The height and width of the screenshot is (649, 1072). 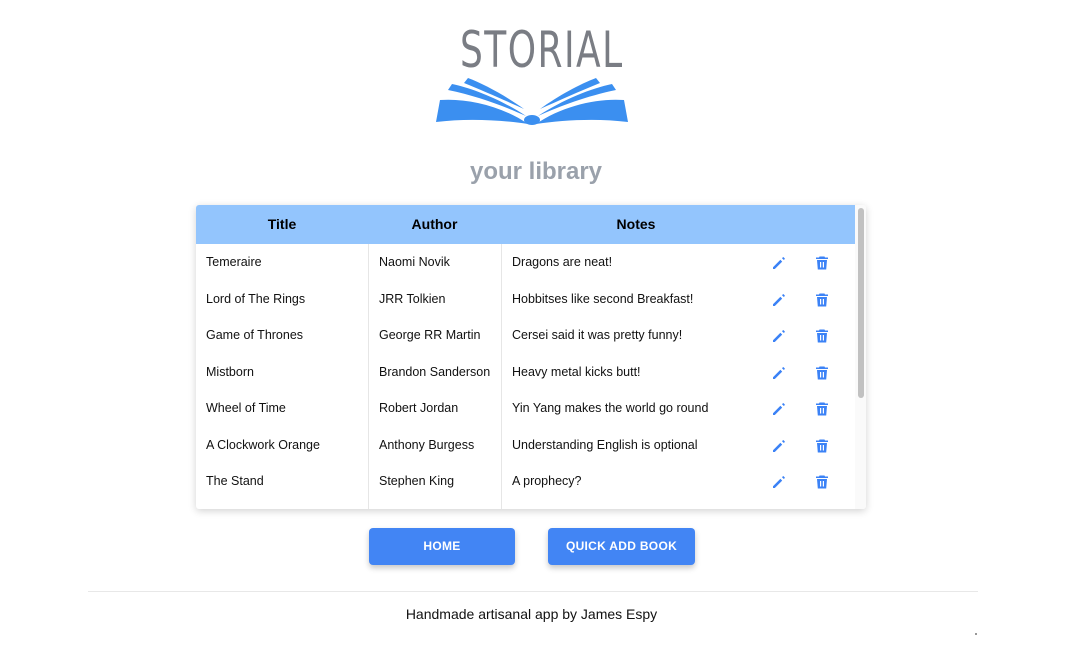 I want to click on open-book-icon, so click(x=532, y=101).